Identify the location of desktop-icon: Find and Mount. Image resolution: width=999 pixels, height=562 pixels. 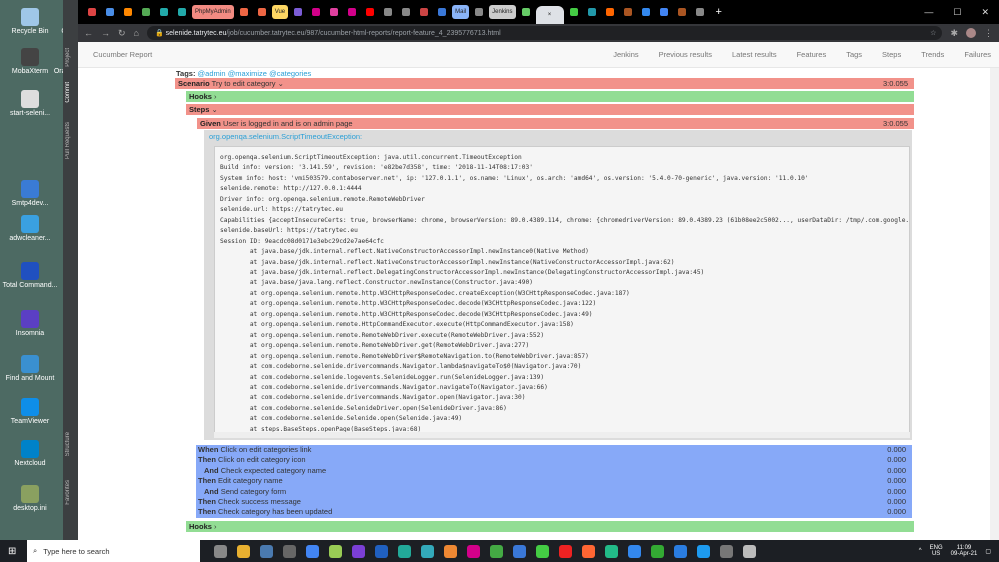
(30, 369).